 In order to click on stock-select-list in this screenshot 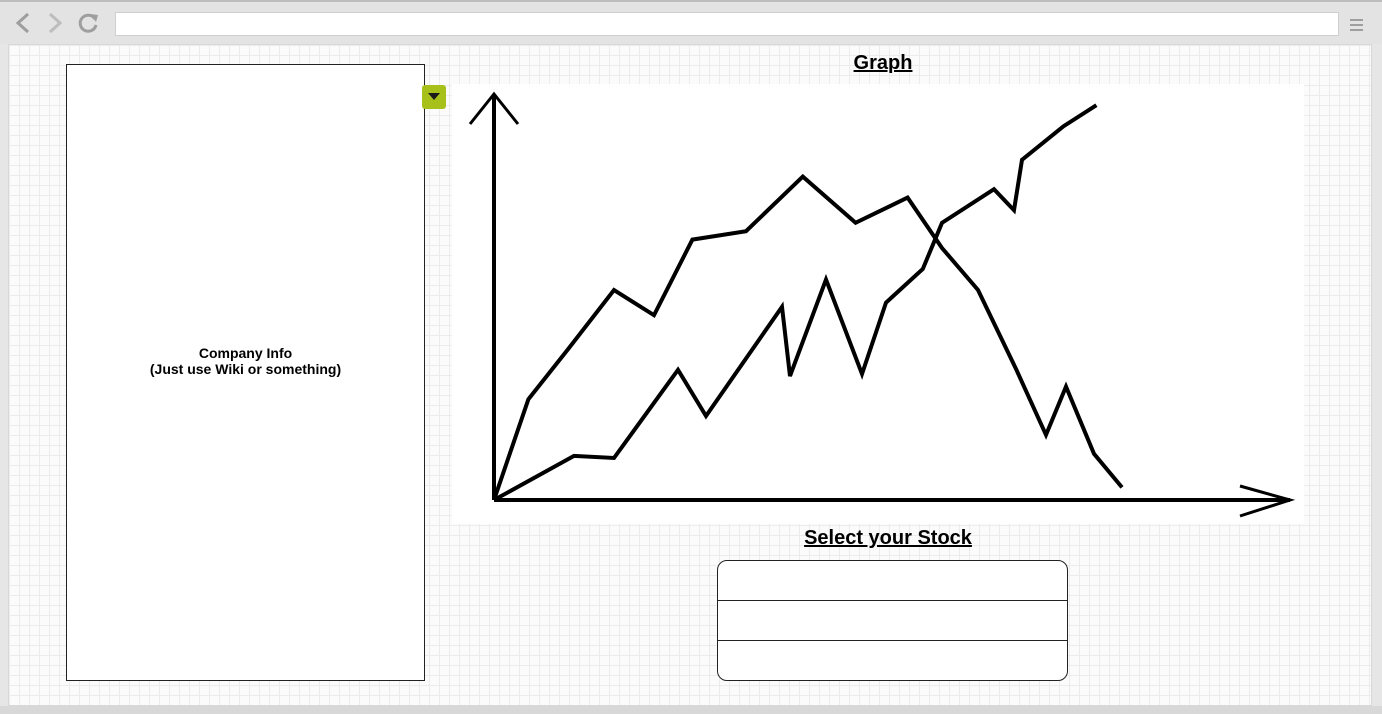, I will do `click(892, 620)`.